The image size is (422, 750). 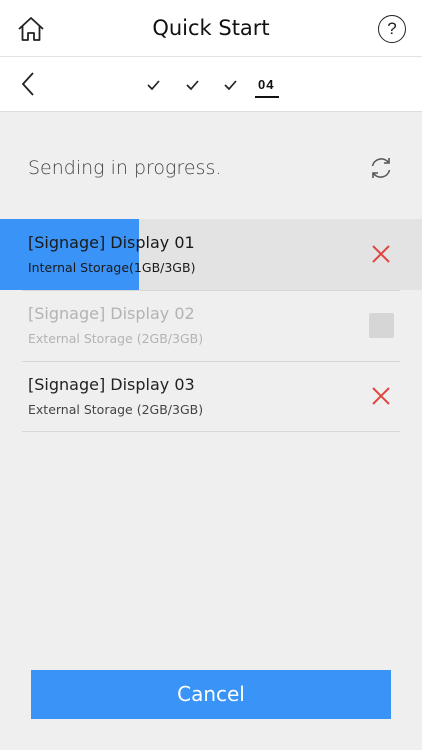 What do you see at coordinates (266, 84) in the screenshot?
I see `current-step-label: 04` at bounding box center [266, 84].